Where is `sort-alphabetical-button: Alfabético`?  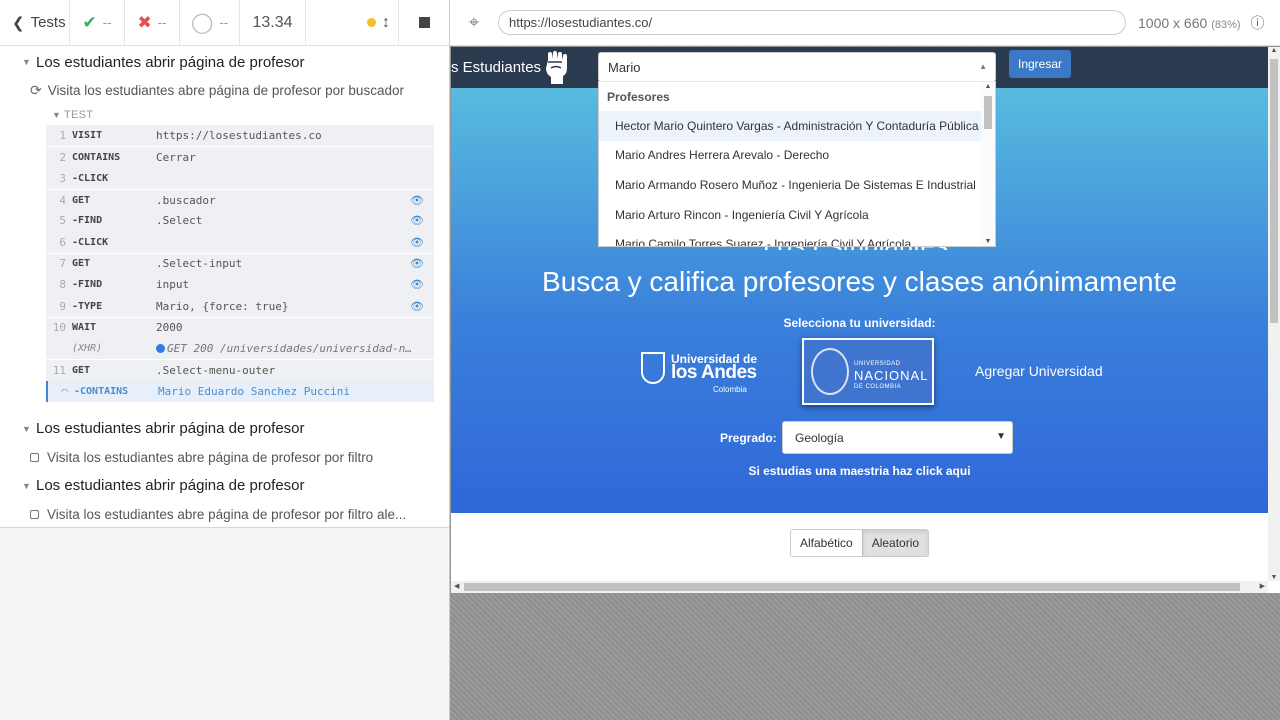 sort-alphabetical-button: Alfabético is located at coordinates (826, 543).